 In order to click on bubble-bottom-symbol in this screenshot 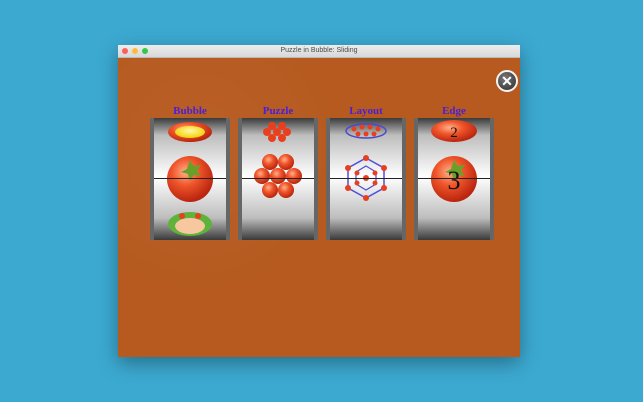, I will do `click(190, 224)`.